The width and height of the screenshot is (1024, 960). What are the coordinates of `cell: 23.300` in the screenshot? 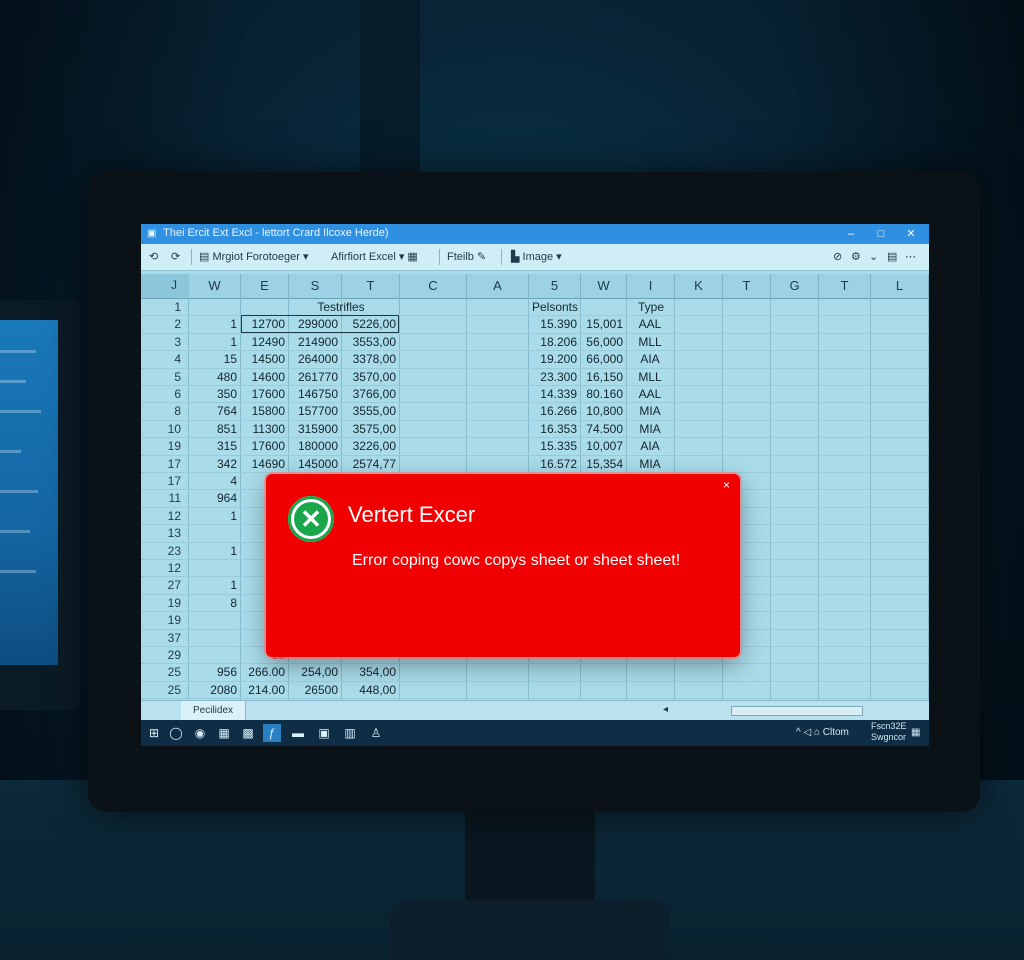 It's located at (554, 377).